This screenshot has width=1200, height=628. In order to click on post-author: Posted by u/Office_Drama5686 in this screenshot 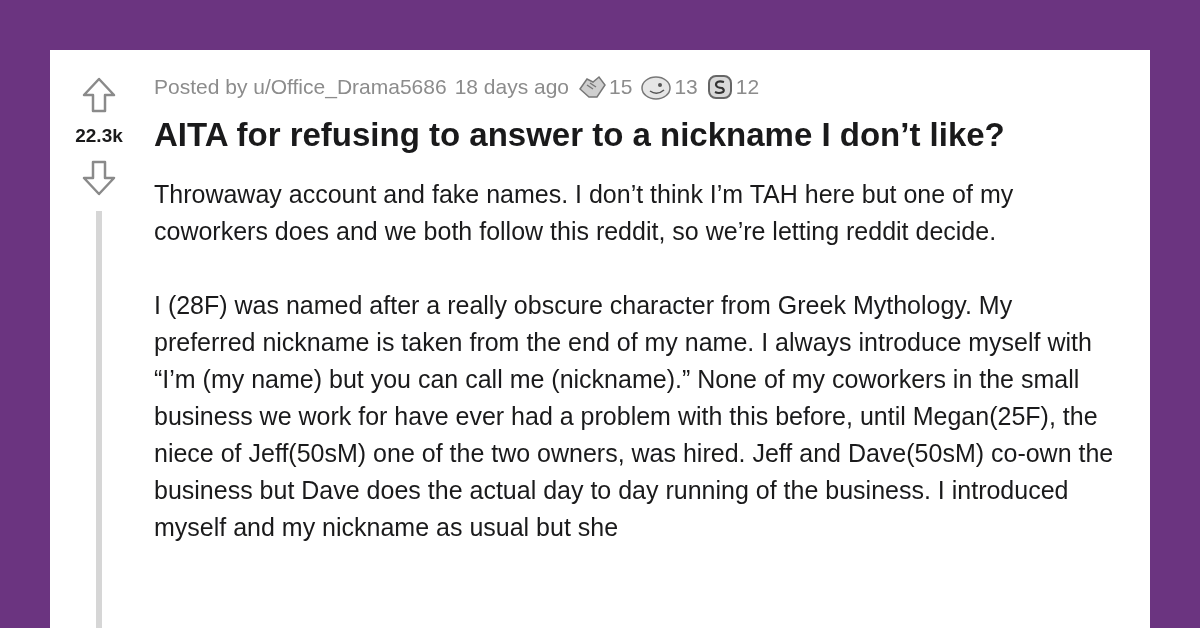, I will do `click(300, 87)`.